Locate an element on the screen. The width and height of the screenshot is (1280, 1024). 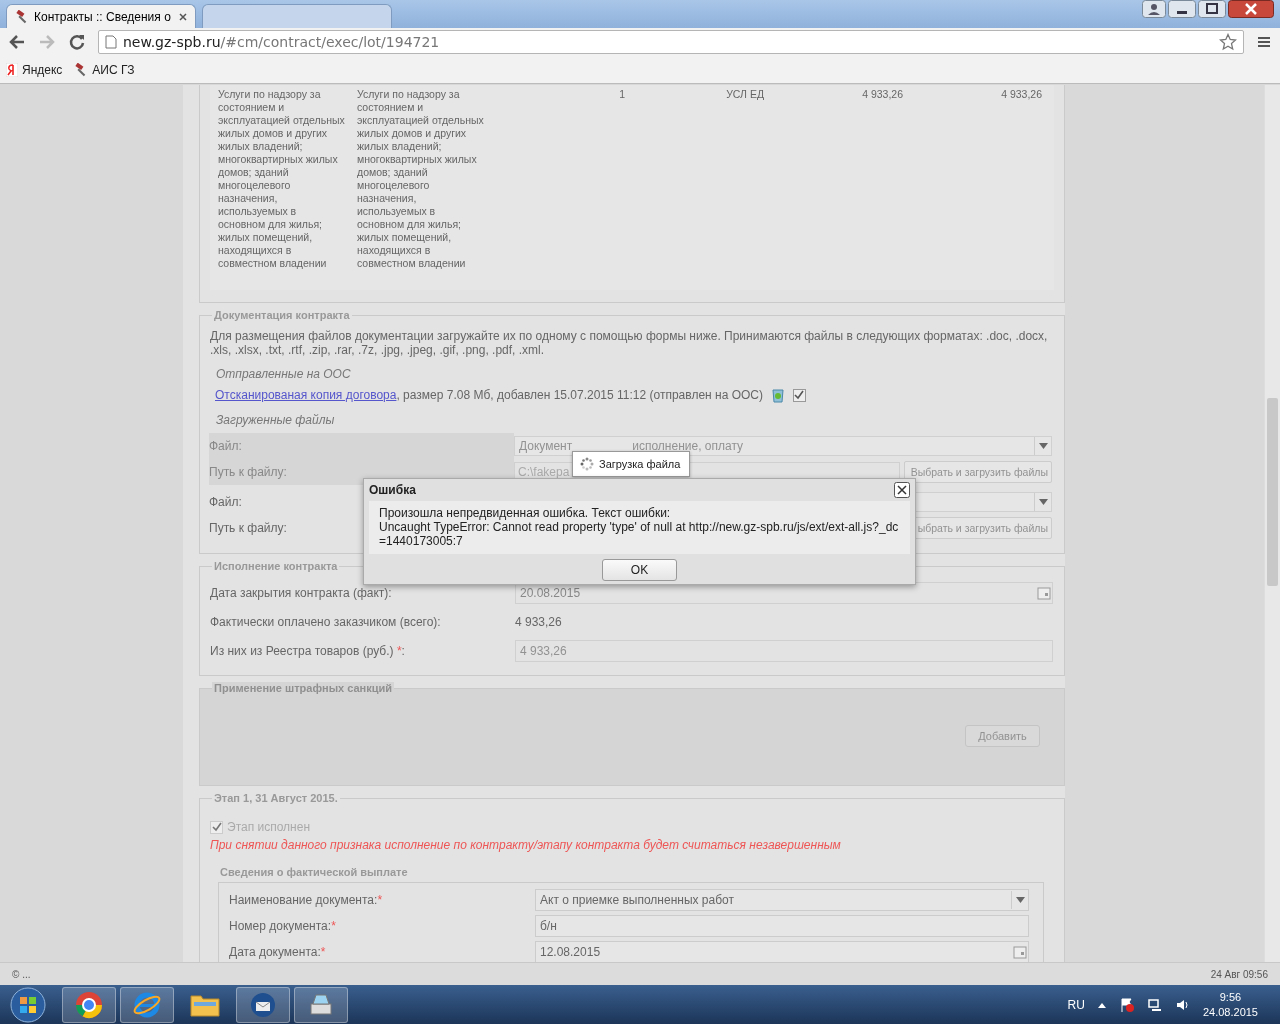
field-label: Наименование документа:* is located at coordinates (306, 900).